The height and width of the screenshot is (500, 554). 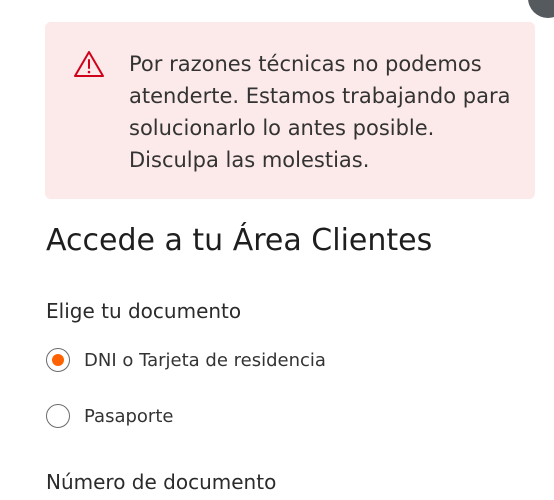 I want to click on document-number-label: Número de documento, so click(x=161, y=482).